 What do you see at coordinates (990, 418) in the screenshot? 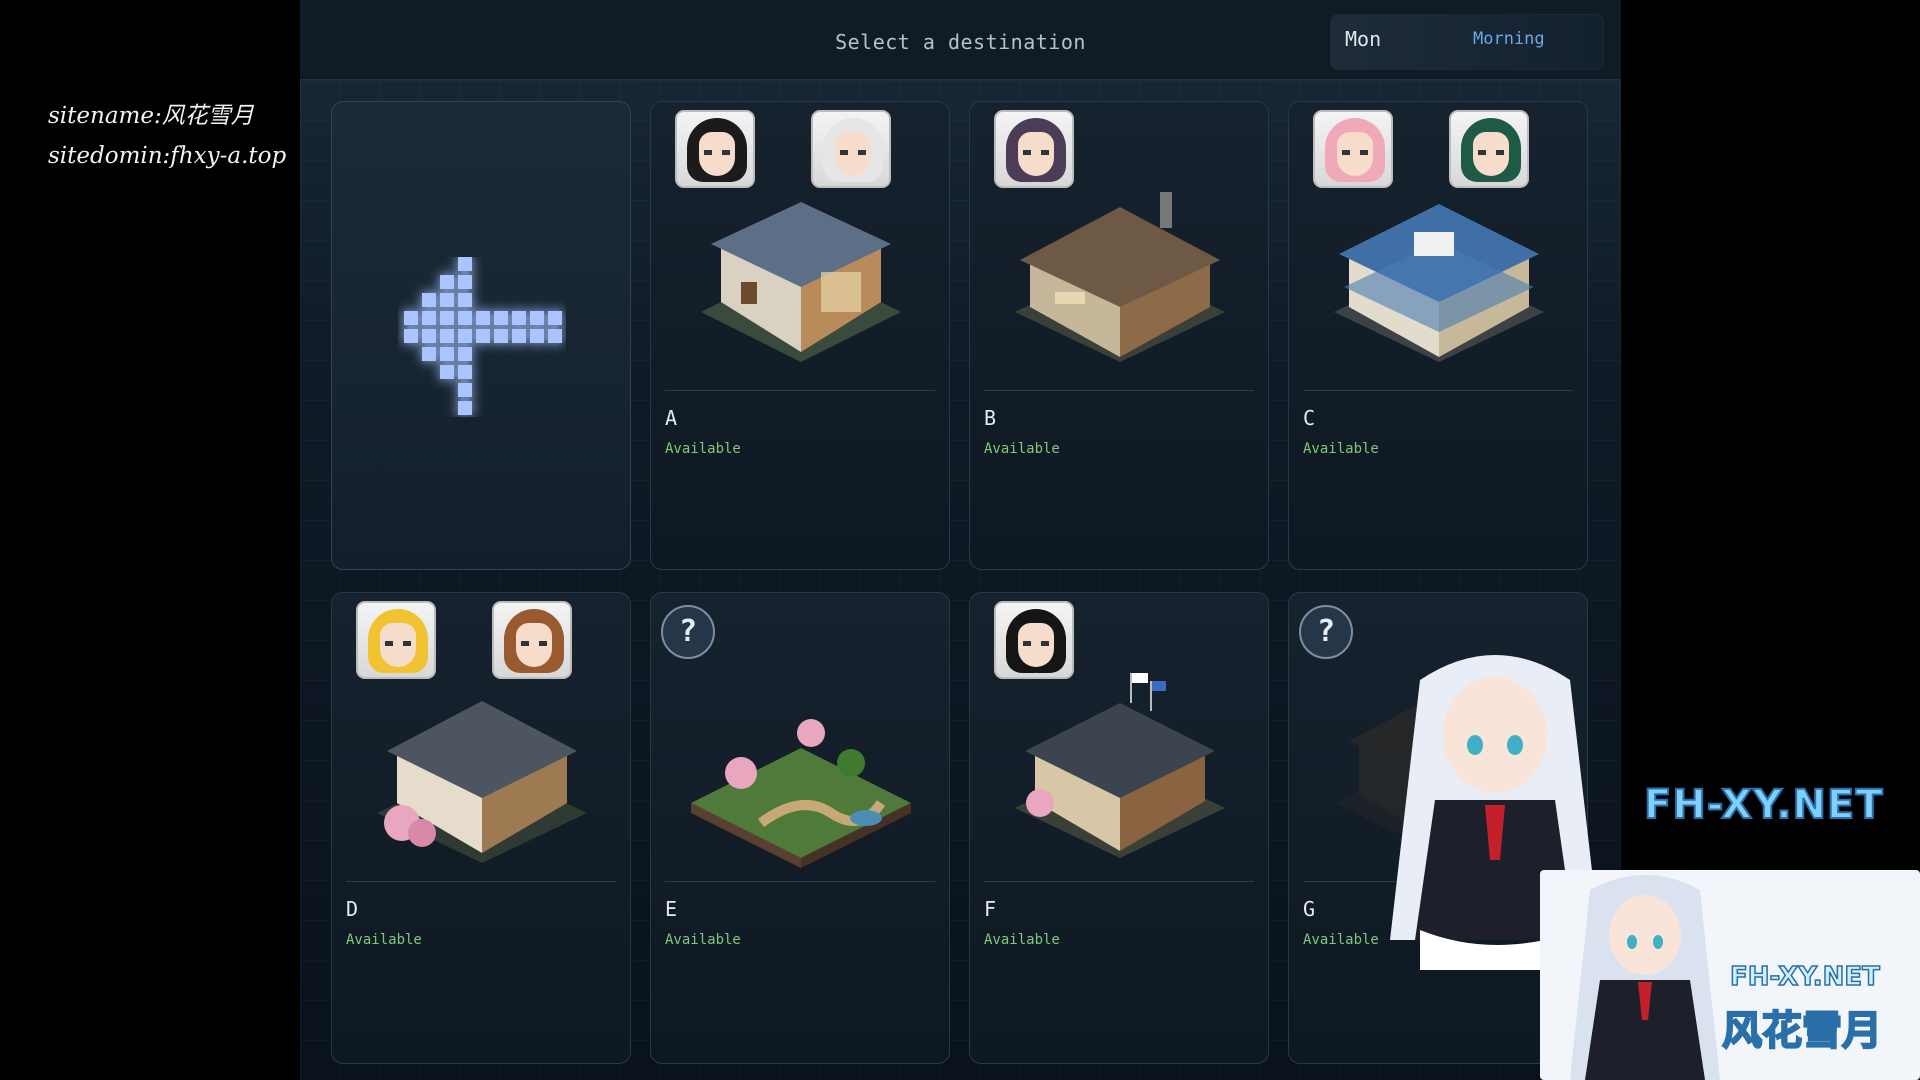
I see `location-name: B` at bounding box center [990, 418].